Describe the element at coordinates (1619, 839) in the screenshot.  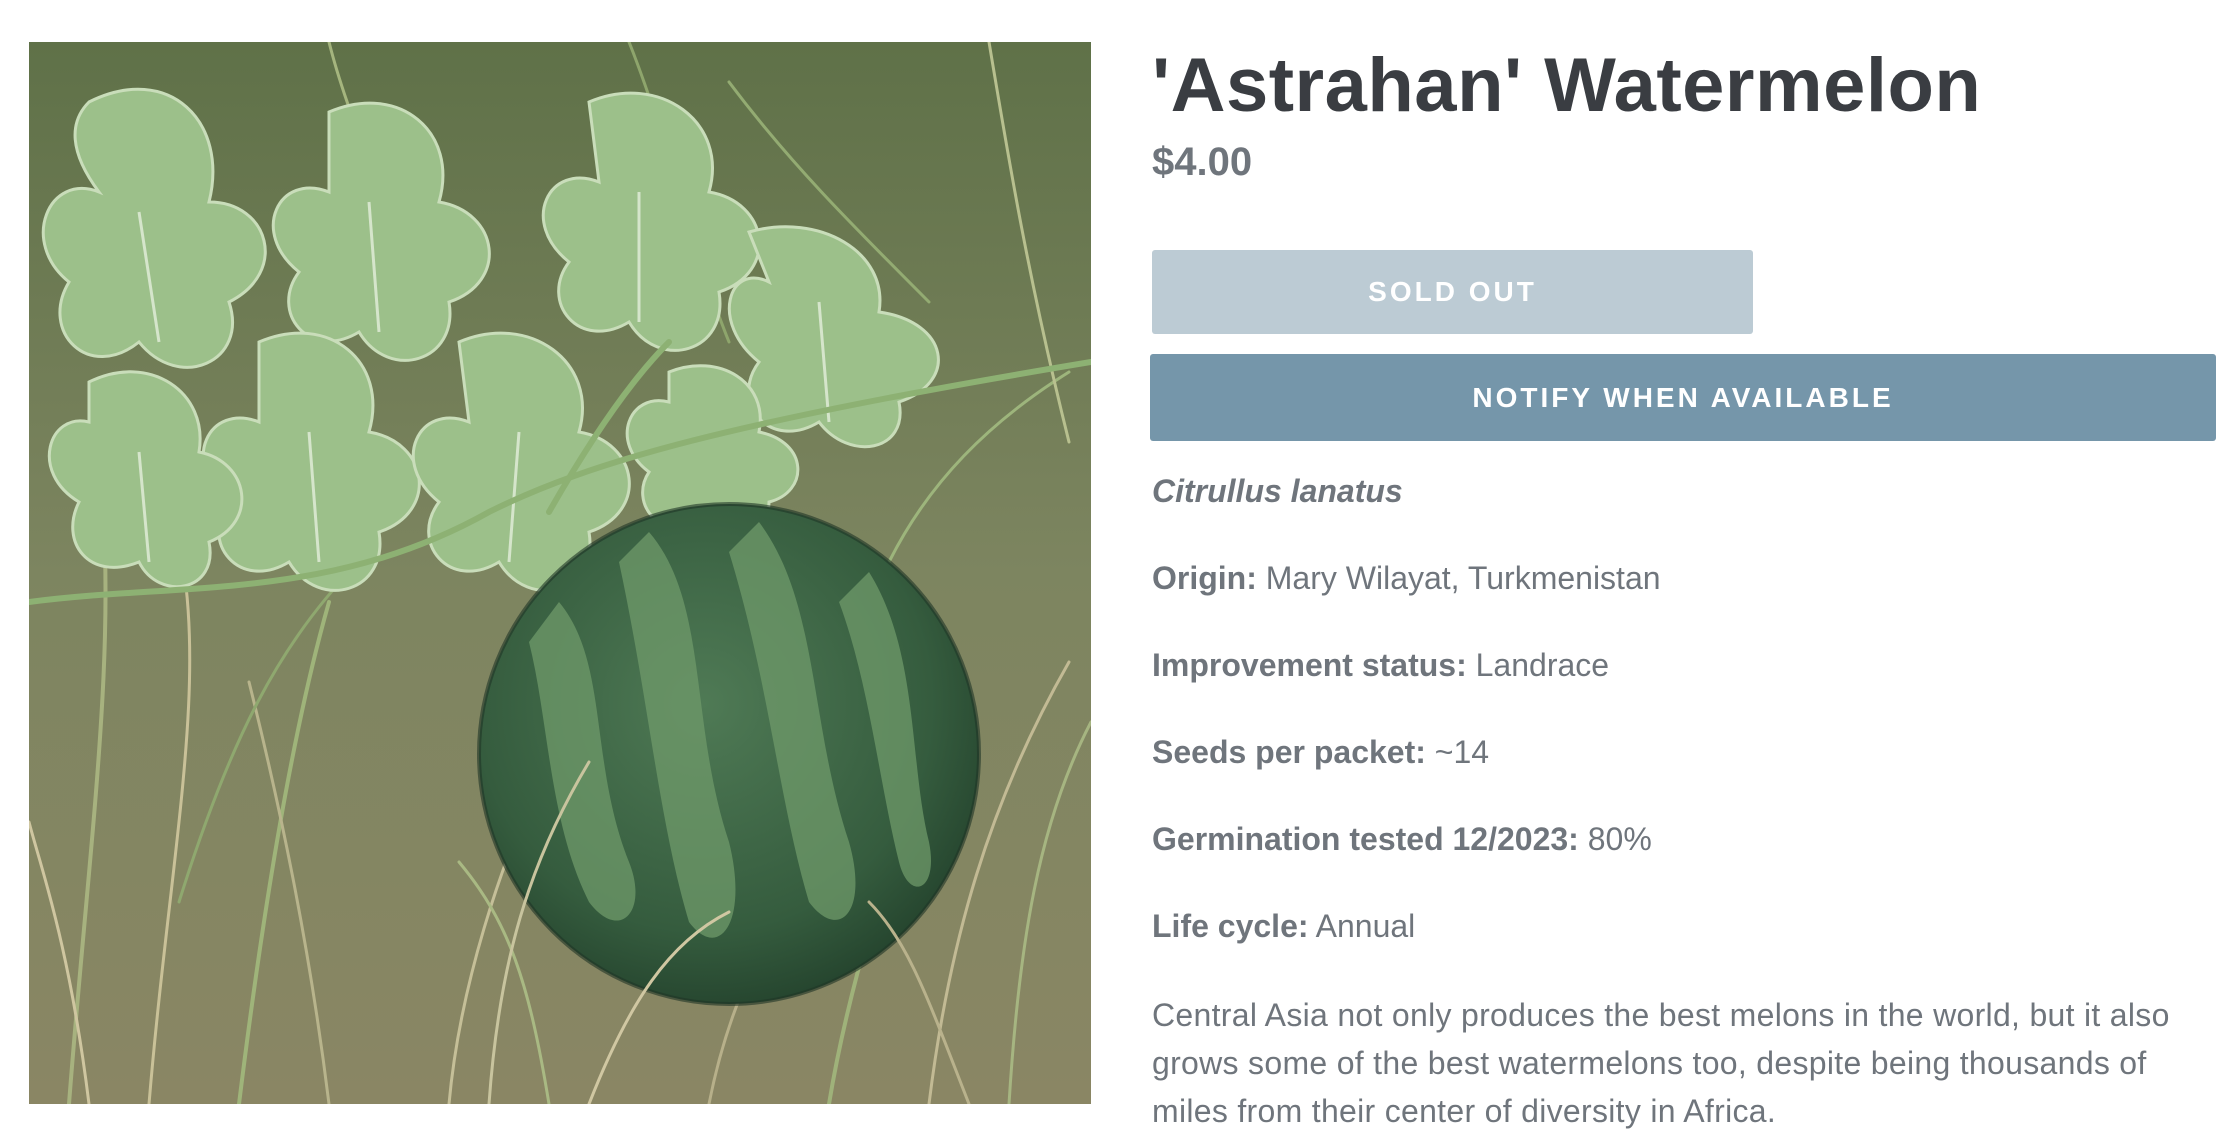
I see `detail-value: 80%` at that location.